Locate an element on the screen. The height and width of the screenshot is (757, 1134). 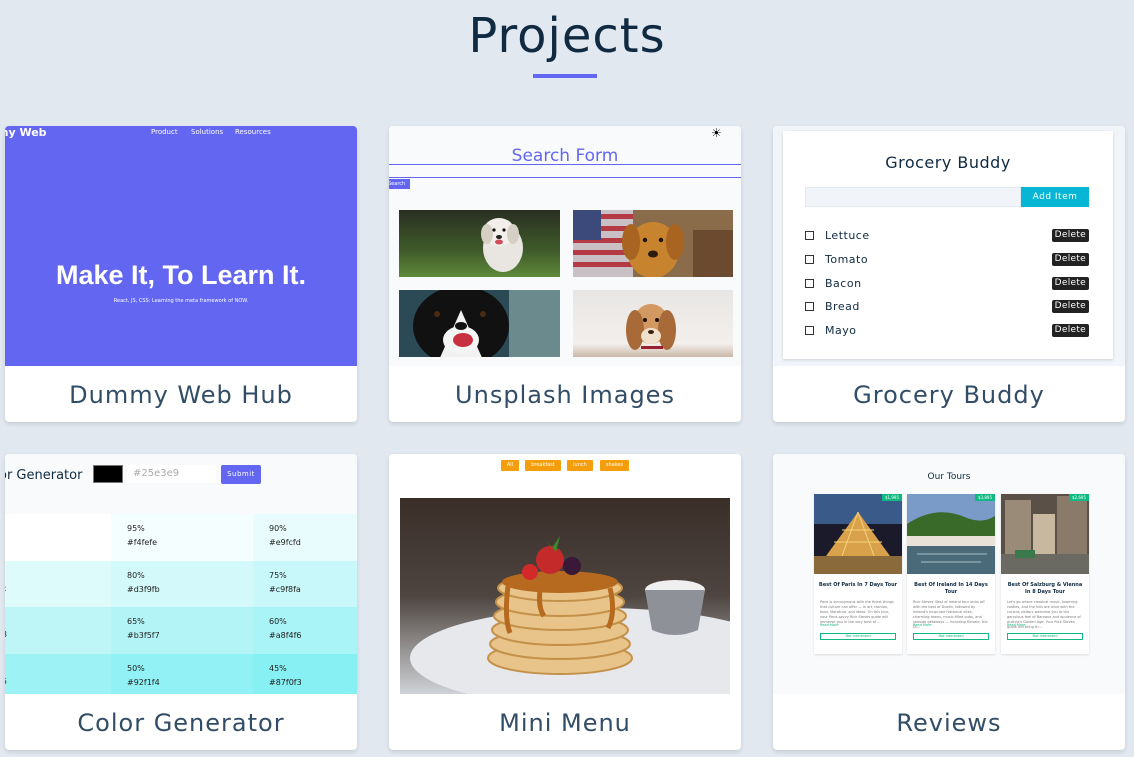
color-hex: #f4fefe is located at coordinates (142, 542).